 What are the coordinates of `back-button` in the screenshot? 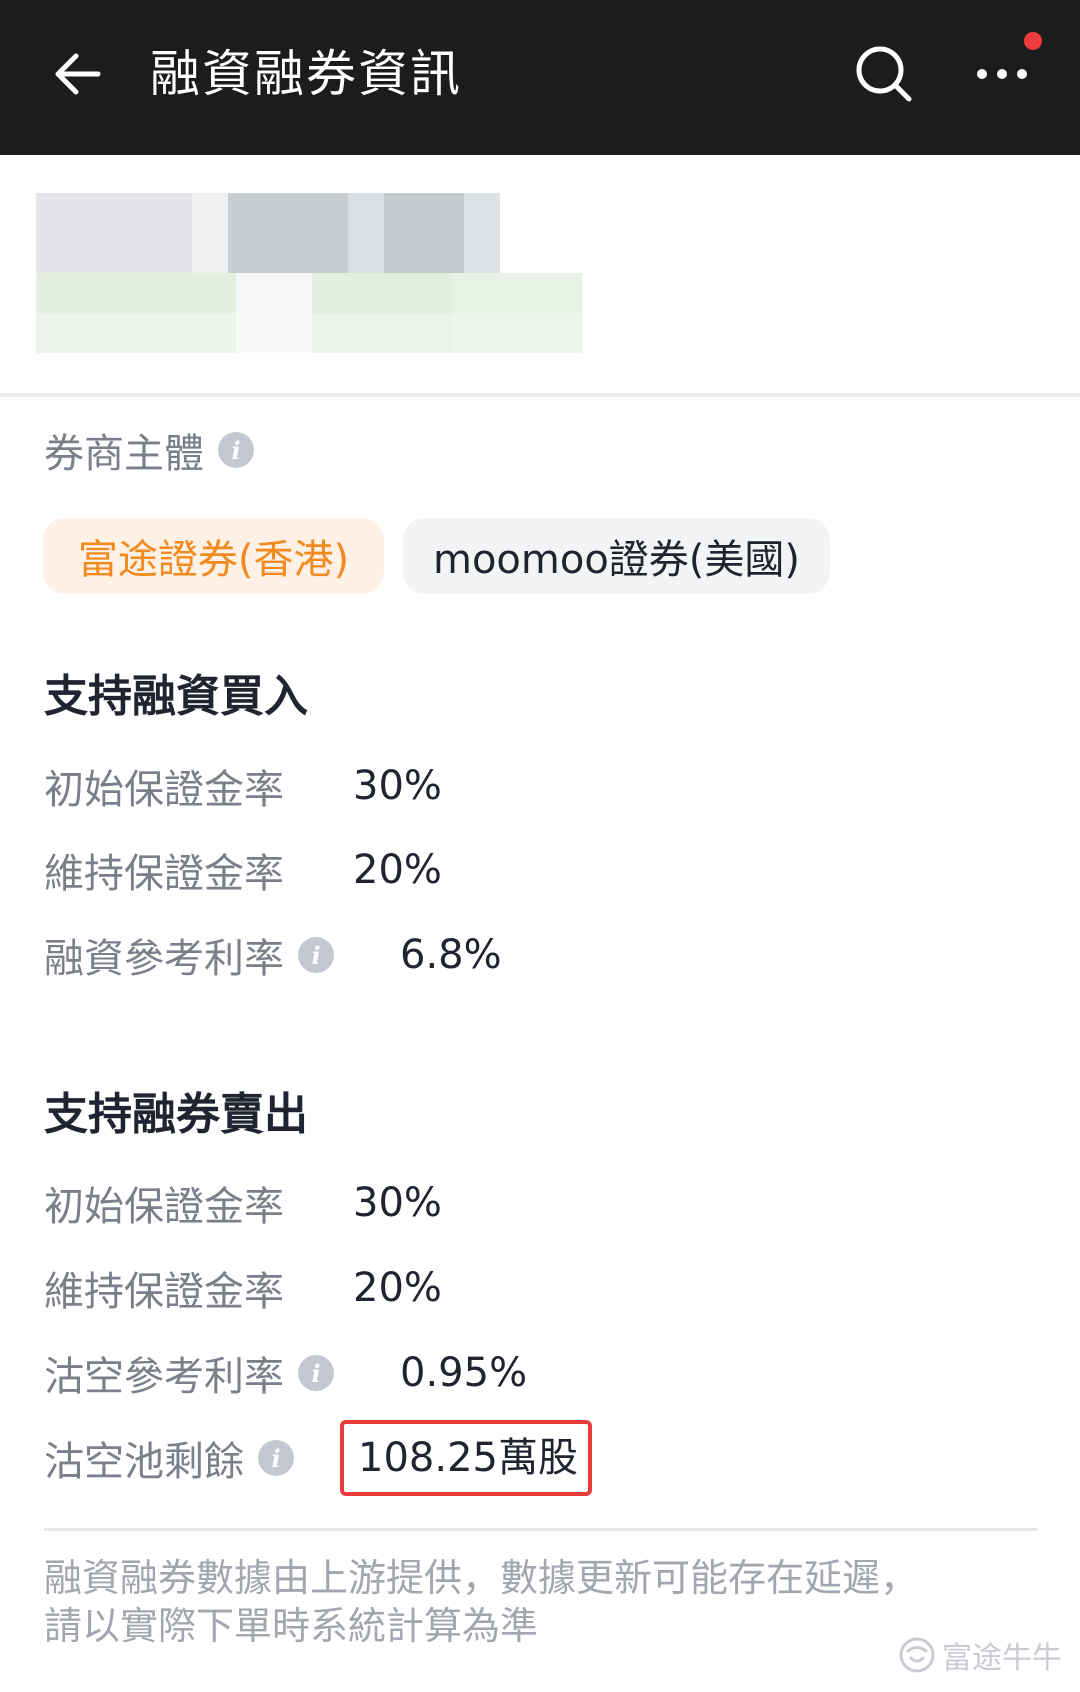 It's located at (78, 74).